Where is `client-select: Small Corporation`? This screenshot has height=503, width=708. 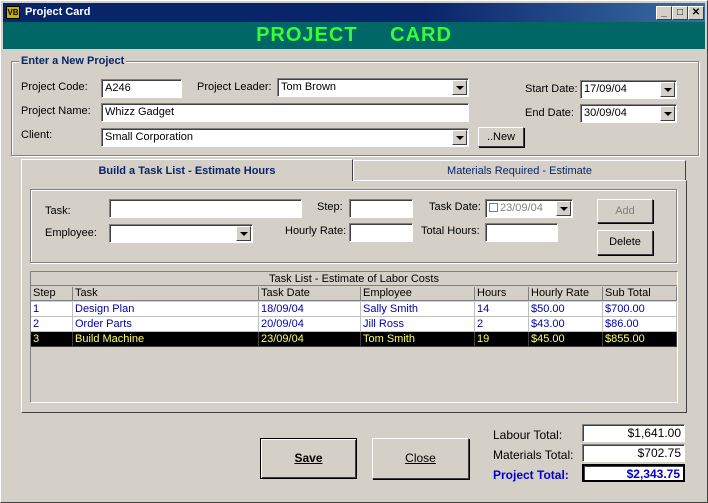 client-select: Small Corporation is located at coordinates (285, 137).